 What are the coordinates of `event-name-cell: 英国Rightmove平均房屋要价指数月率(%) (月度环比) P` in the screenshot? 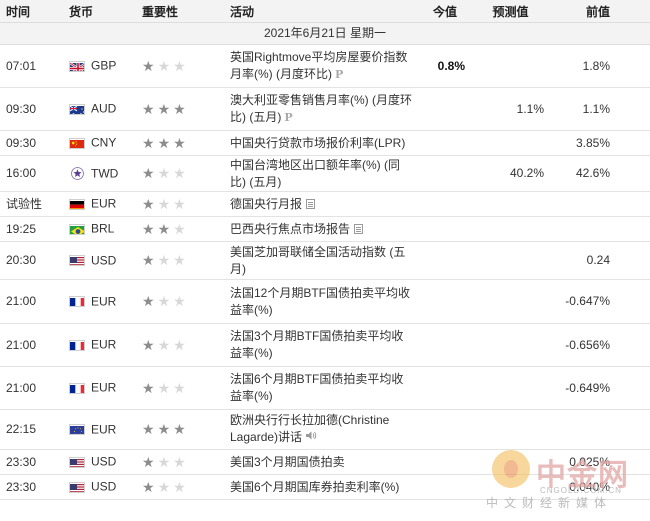 It's located at (321, 66).